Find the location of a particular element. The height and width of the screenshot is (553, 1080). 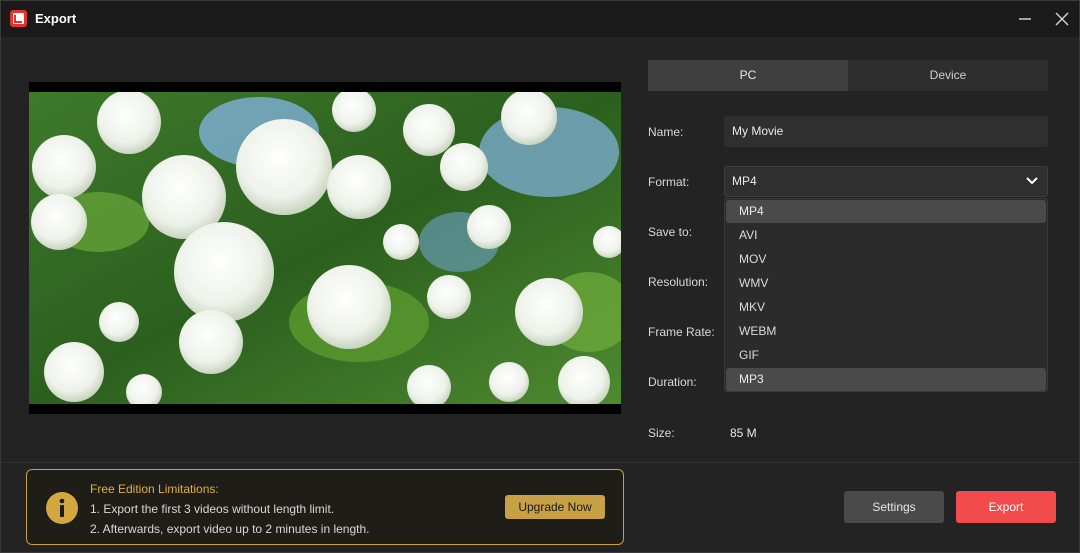

size-label: Size: is located at coordinates (661, 433).